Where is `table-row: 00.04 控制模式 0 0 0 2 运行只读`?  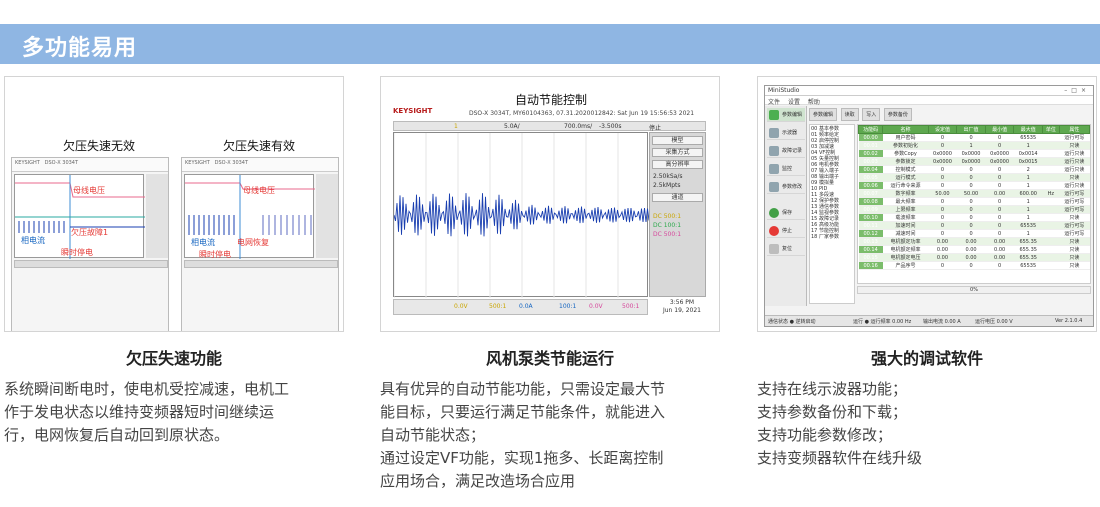
table-row: 00.04 控制模式 0 0 0 2 运行只读 is located at coordinates (974, 169).